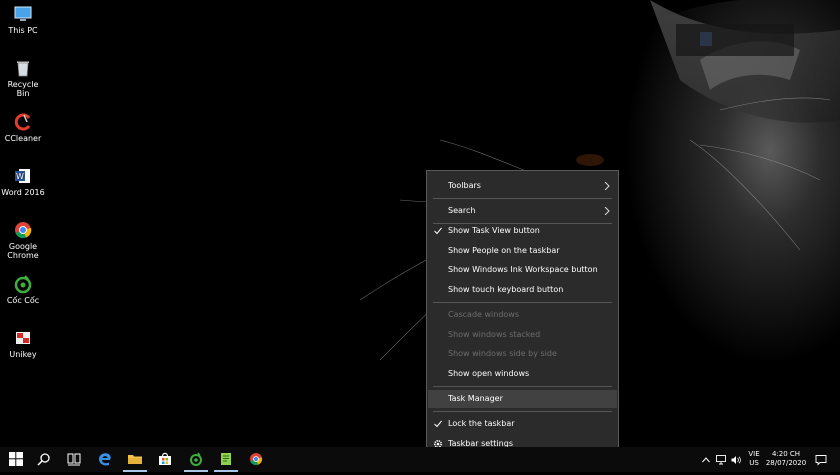 The height and width of the screenshot is (475, 840). What do you see at coordinates (502, 353) in the screenshot?
I see `menu-item-label: Show windows side by side` at bounding box center [502, 353].